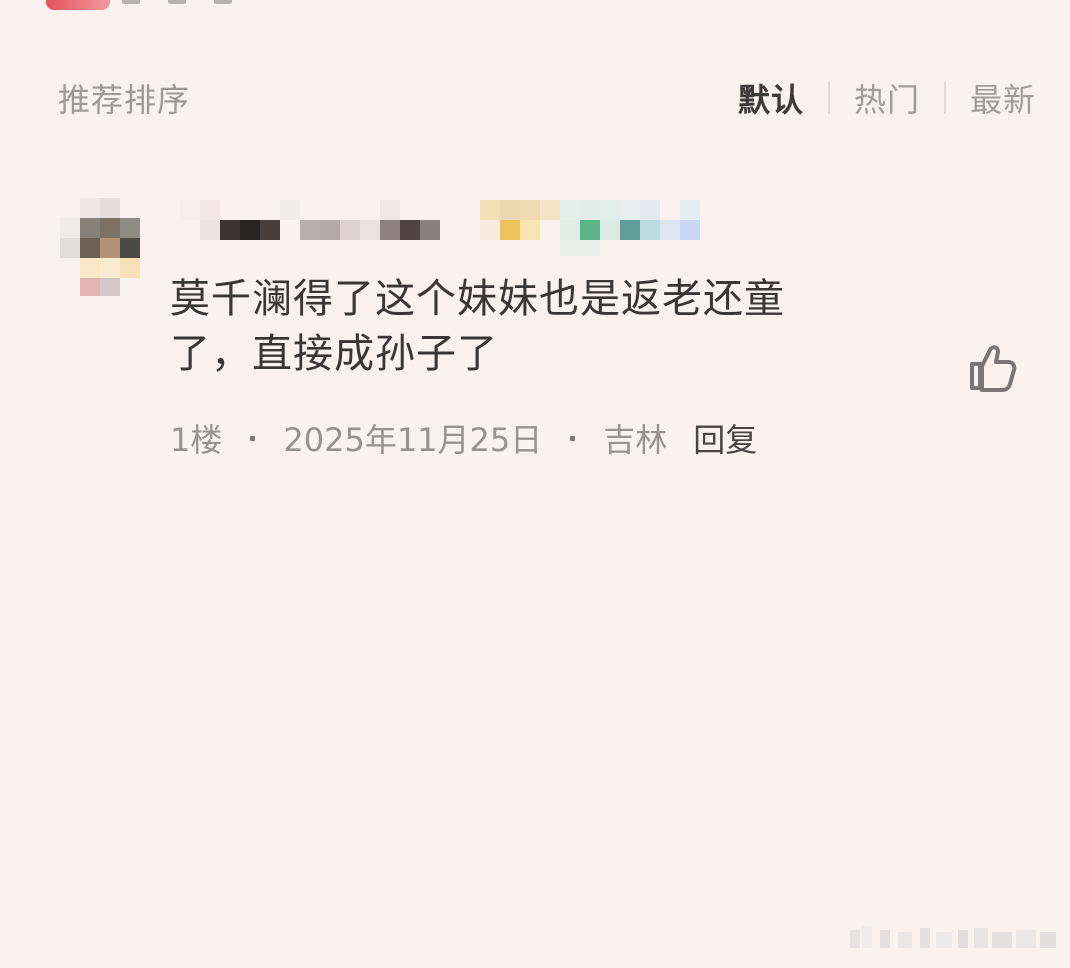 Image resolution: width=1070 pixels, height=968 pixels. Describe the element at coordinates (100, 247) in the screenshot. I see `avatar` at that location.